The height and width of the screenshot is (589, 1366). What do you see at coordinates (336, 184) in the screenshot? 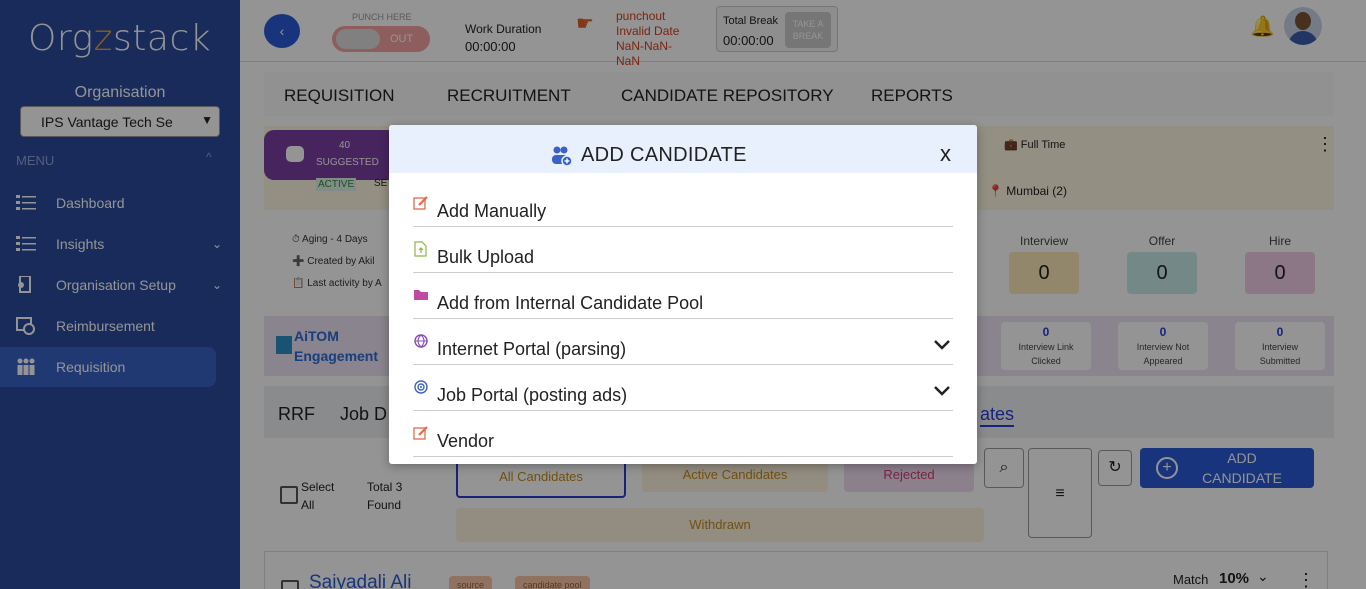
I see `status-badge: ACTIVE` at bounding box center [336, 184].